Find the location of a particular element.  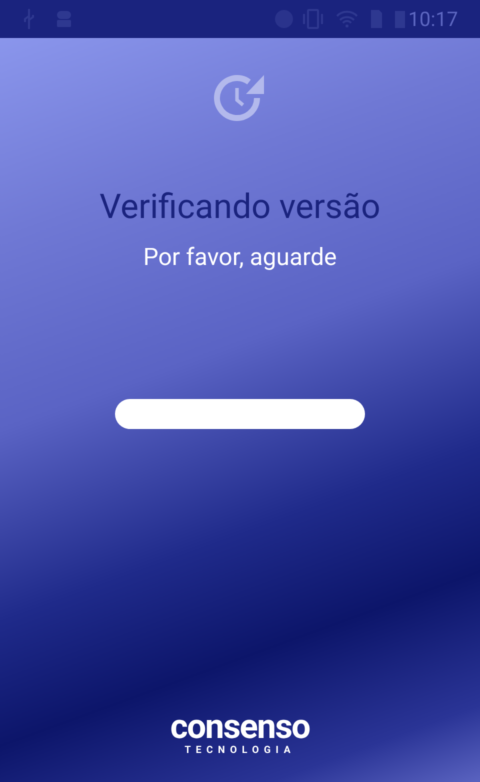

logo-wordmark: consenso is located at coordinates (240, 727).